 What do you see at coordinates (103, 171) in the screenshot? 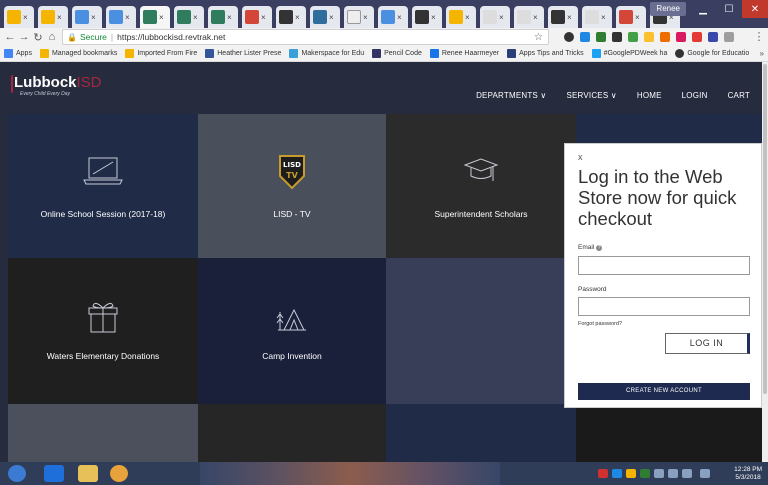
I see `laptop-icon` at bounding box center [103, 171].